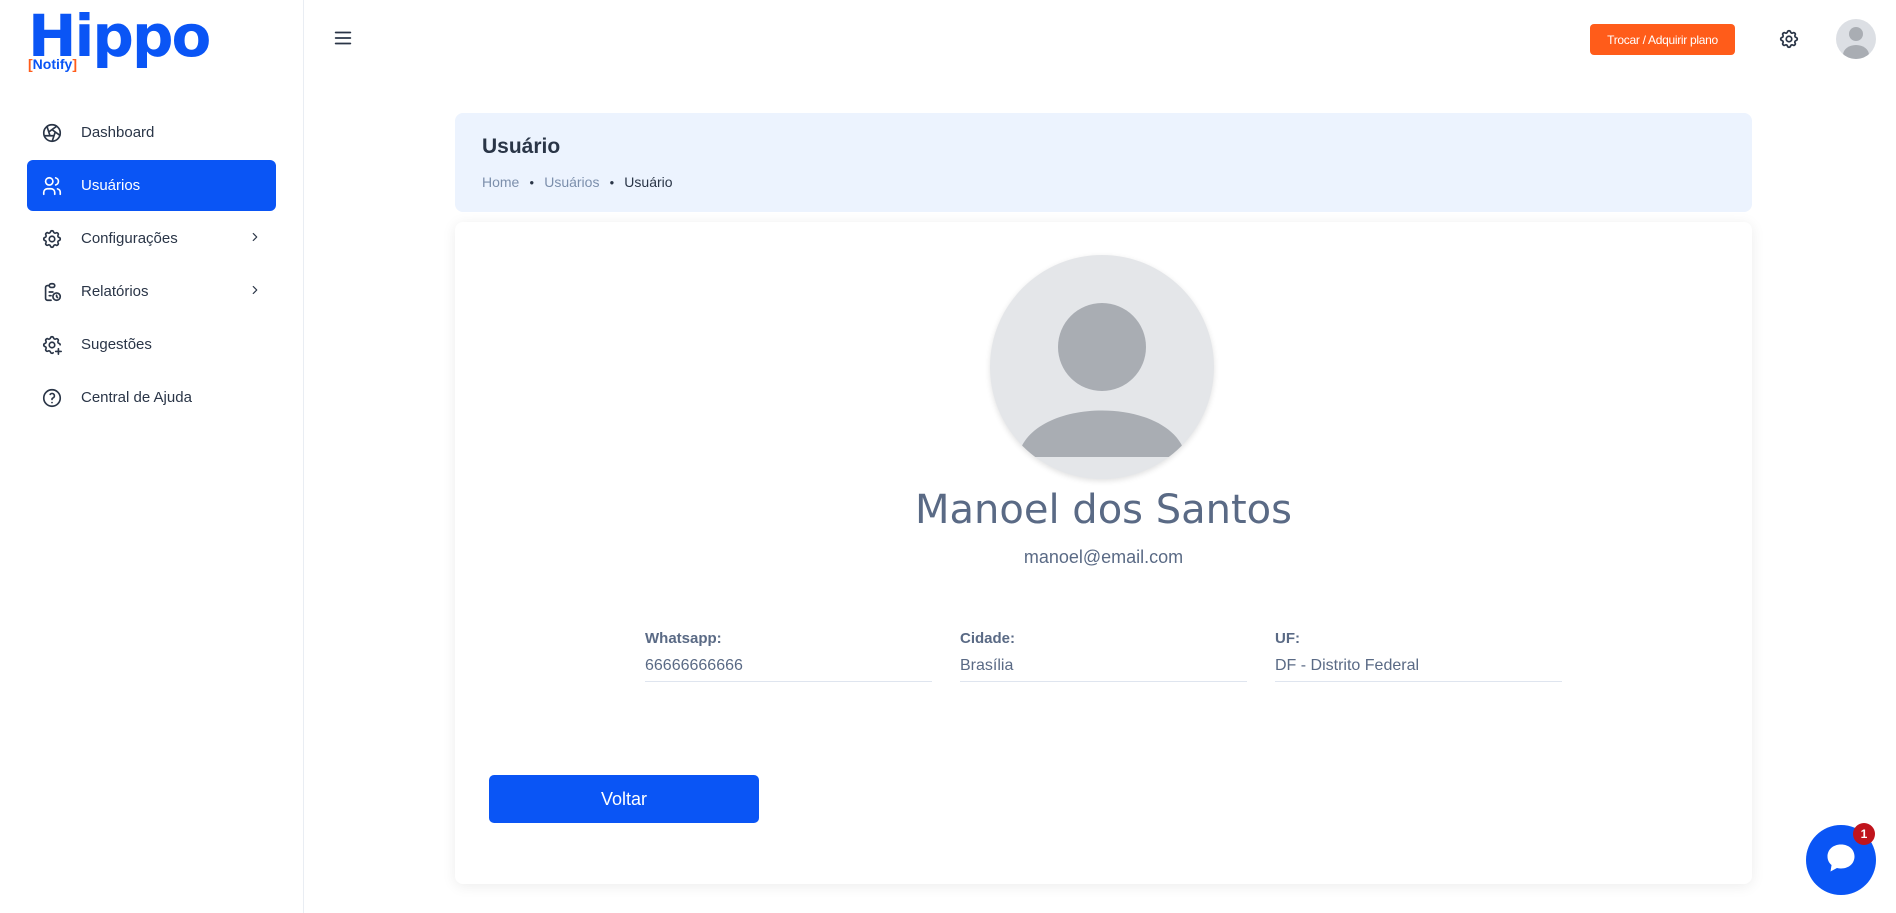 The width and height of the screenshot is (1896, 913). What do you see at coordinates (52, 292) in the screenshot?
I see `clipboard-clock-icon` at bounding box center [52, 292].